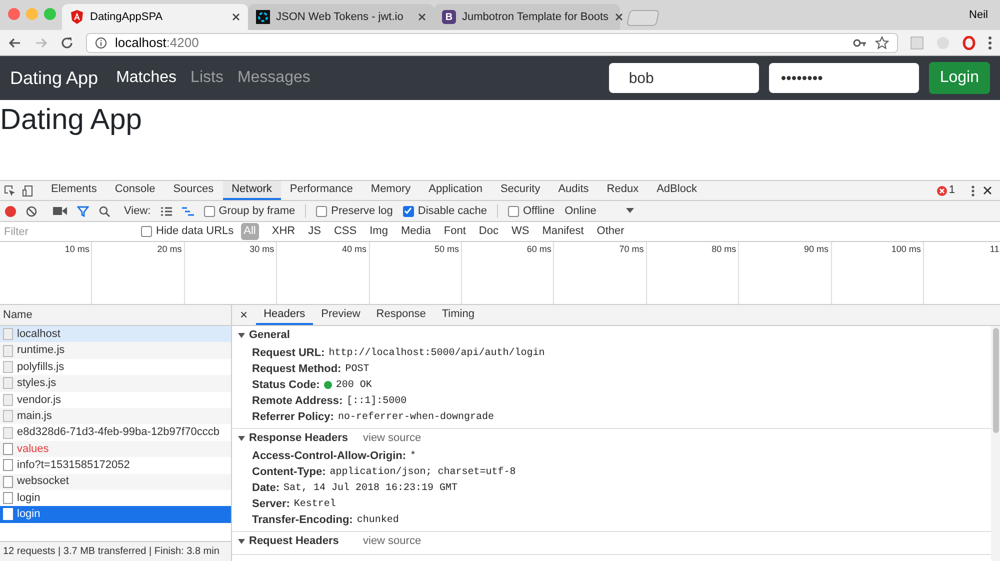 This screenshot has width=1000, height=561. Describe the element at coordinates (611, 231) in the screenshot. I see `type-filter: Other` at that location.